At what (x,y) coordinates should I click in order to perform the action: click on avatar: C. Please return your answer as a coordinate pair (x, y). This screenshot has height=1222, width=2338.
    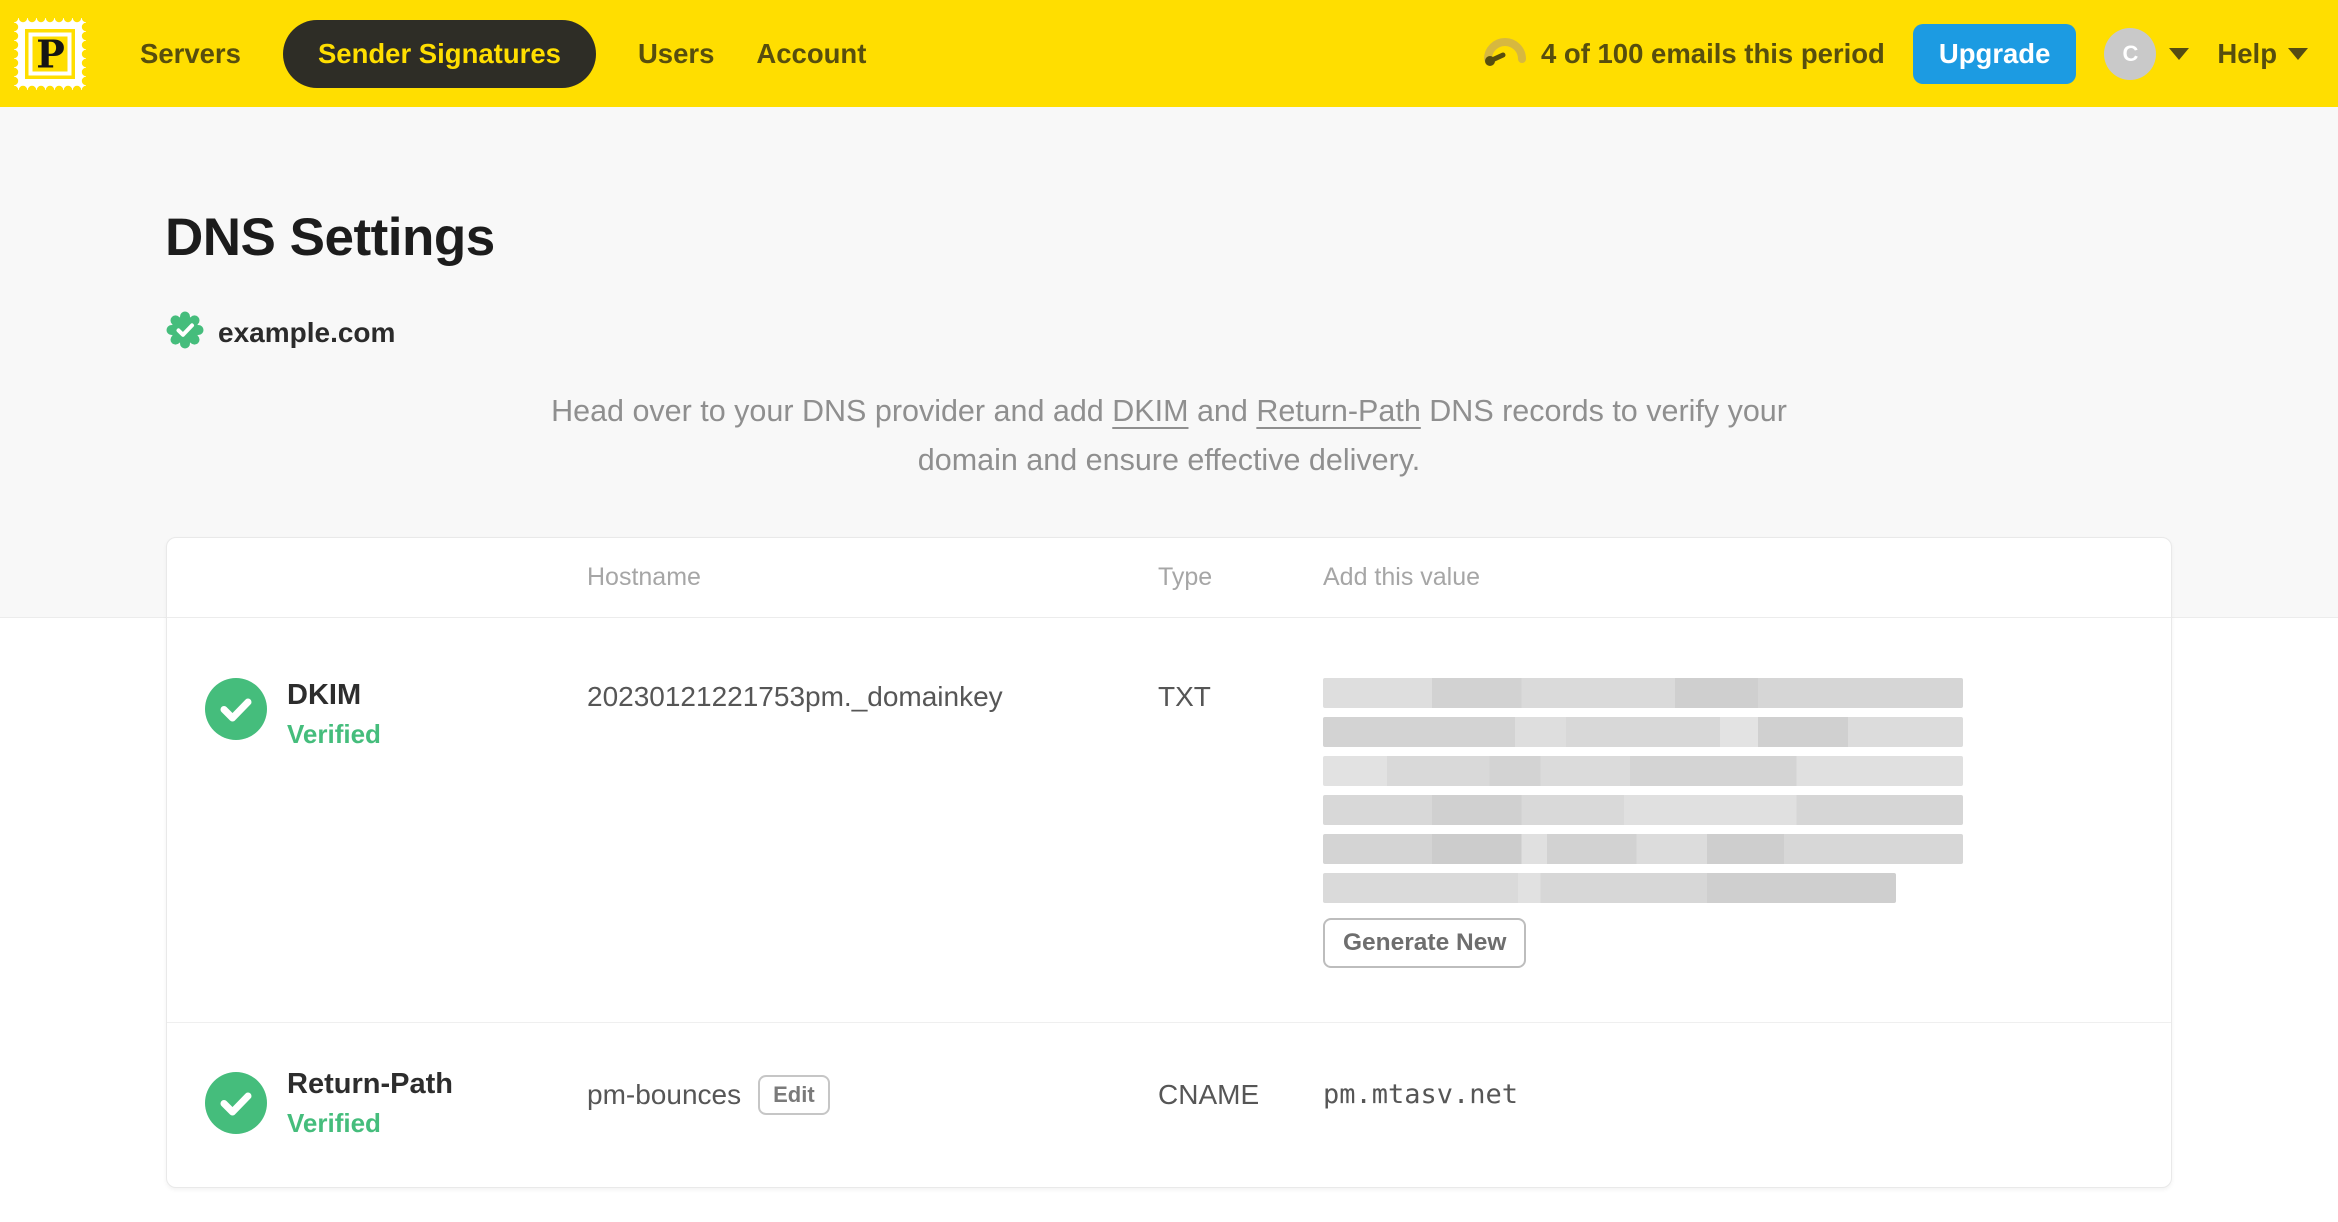
    Looking at the image, I should click on (2130, 53).